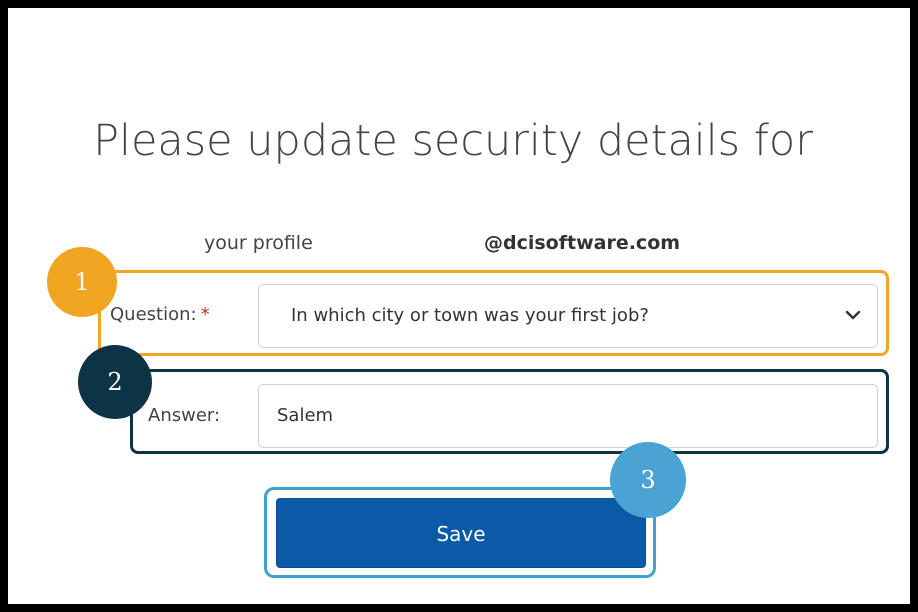 This screenshot has height=612, width=918. I want to click on answer-value: Salem, so click(305, 415).